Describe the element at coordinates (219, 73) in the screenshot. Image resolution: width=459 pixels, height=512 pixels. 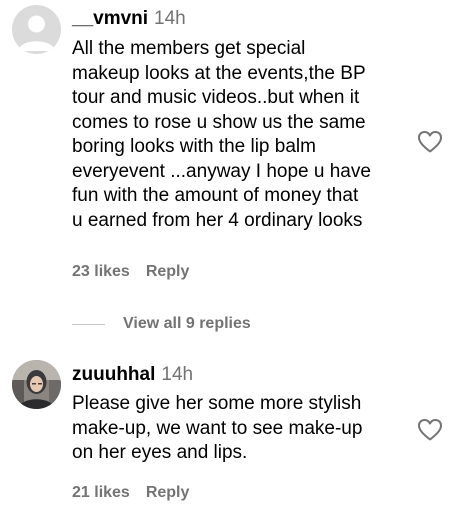
I see `comment-text-line: makeup looks at the events,the BP` at that location.